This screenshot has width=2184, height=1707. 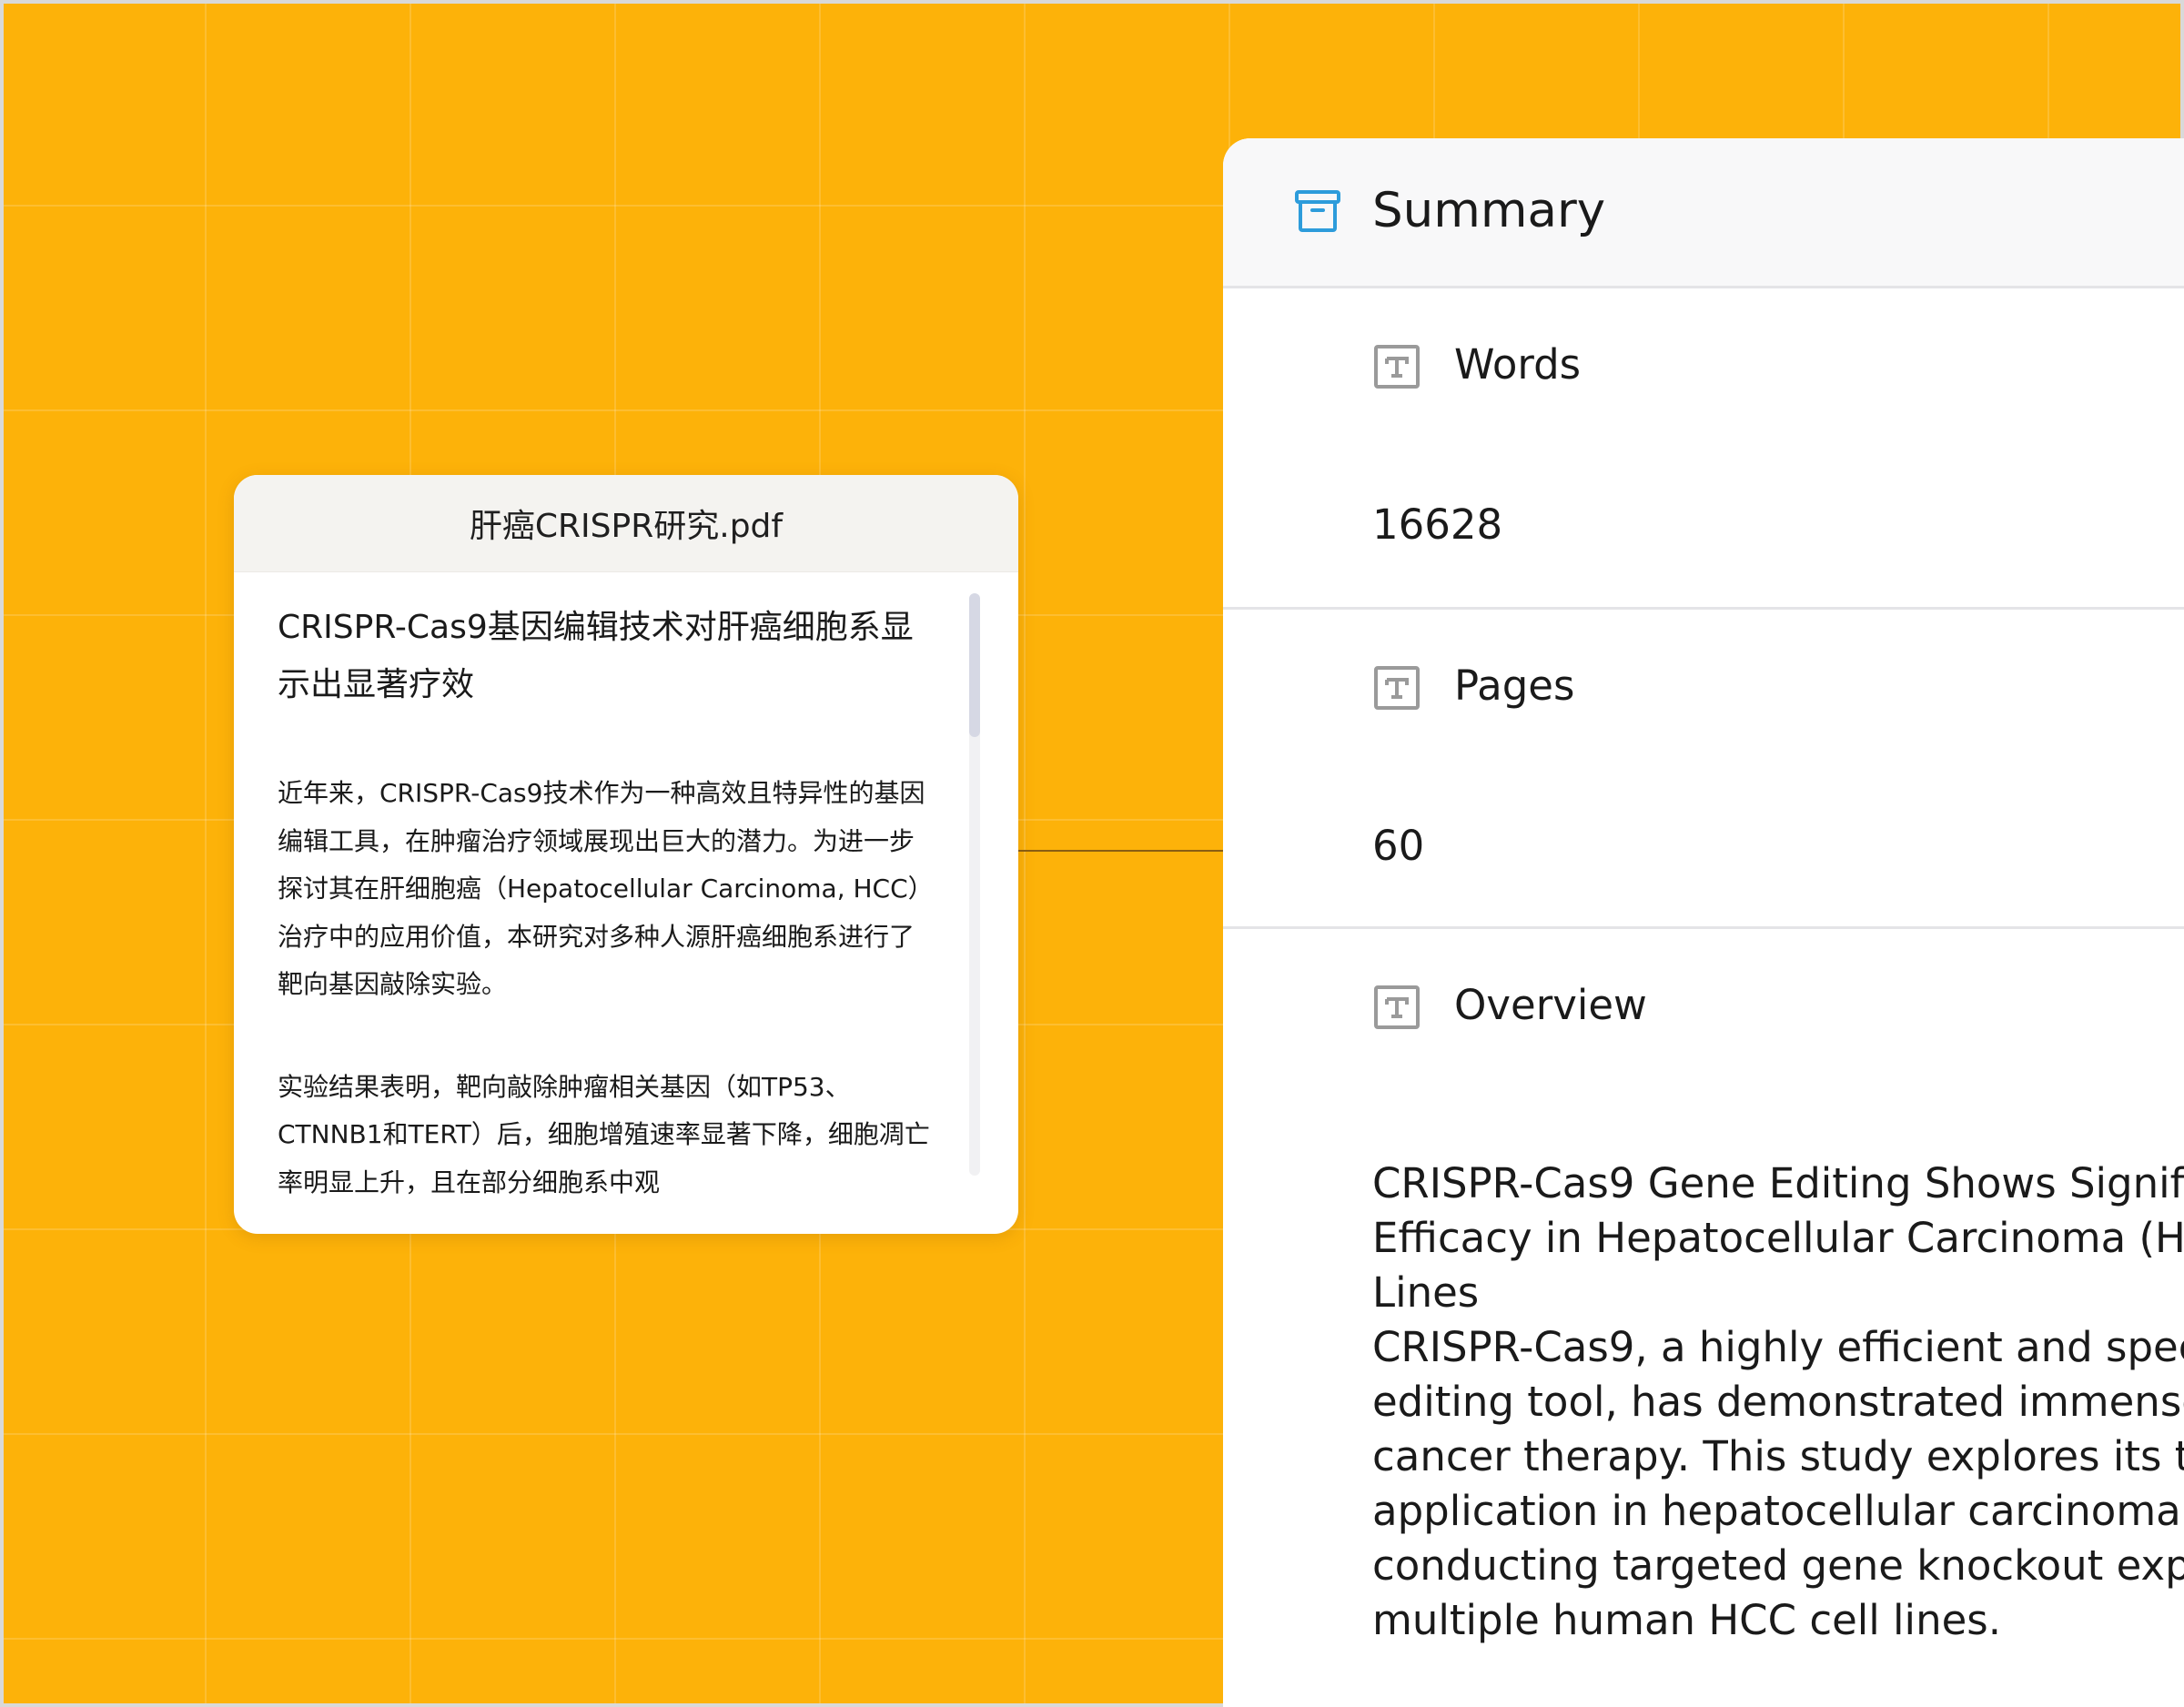 What do you see at coordinates (1518, 365) in the screenshot?
I see `field-label-words: Words` at bounding box center [1518, 365].